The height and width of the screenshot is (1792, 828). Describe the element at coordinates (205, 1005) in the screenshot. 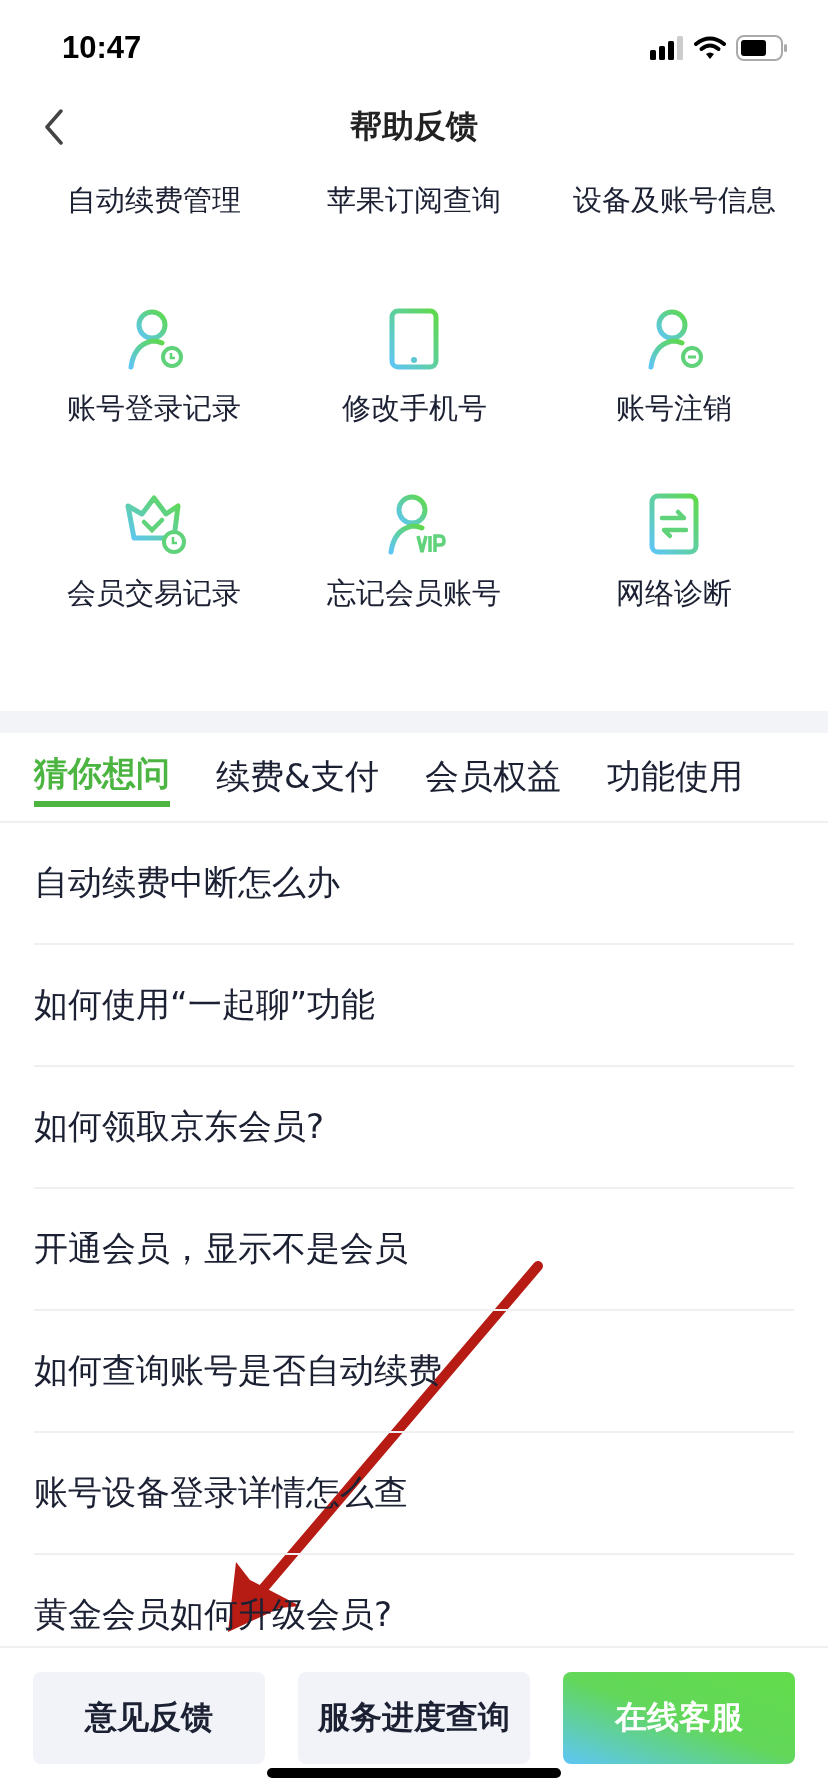

I see `question-item: 如何使用“一起聊”功能` at that location.